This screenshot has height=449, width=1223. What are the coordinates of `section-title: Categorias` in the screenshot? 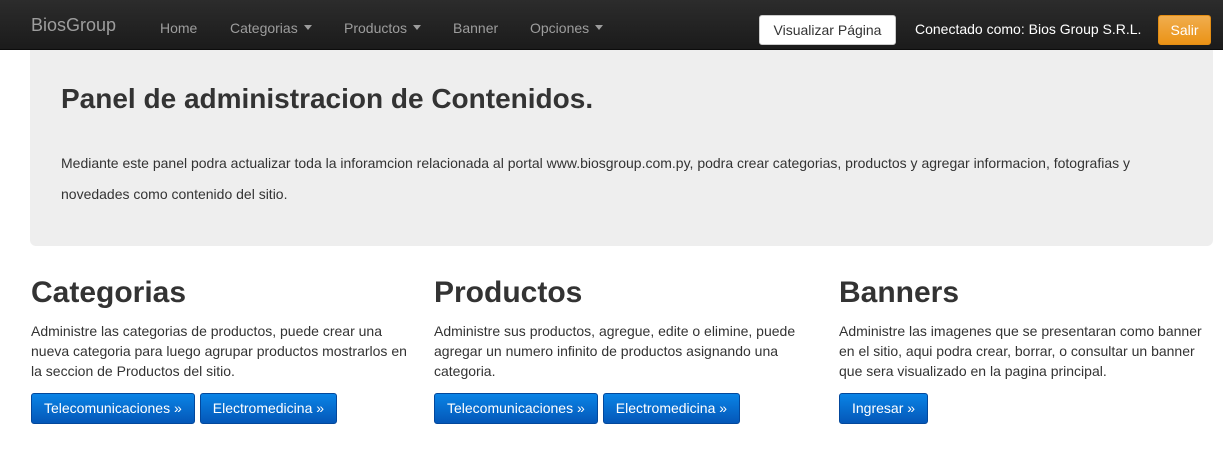 It's located at (109, 292).